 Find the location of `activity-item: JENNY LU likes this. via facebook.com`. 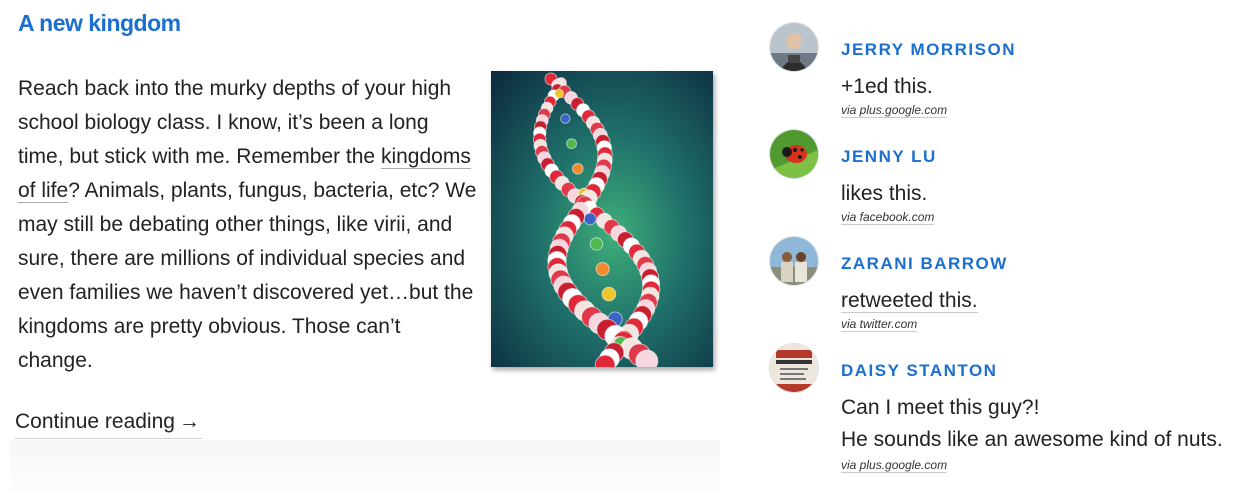

activity-item: JENNY LU likes this. via facebook.com is located at coordinates (1005, 180).